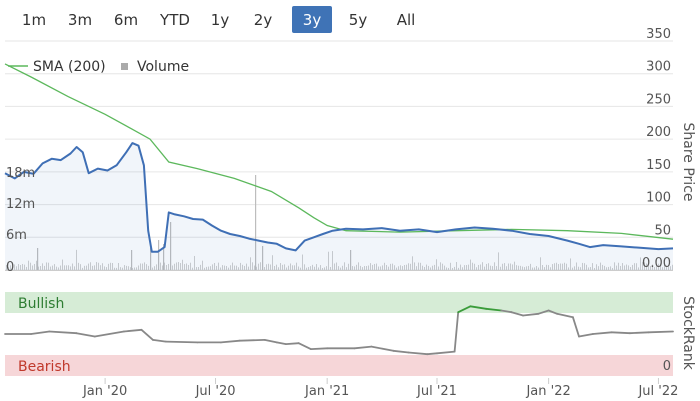  I want to click on volume-tick-label: 12m, so click(20, 204).